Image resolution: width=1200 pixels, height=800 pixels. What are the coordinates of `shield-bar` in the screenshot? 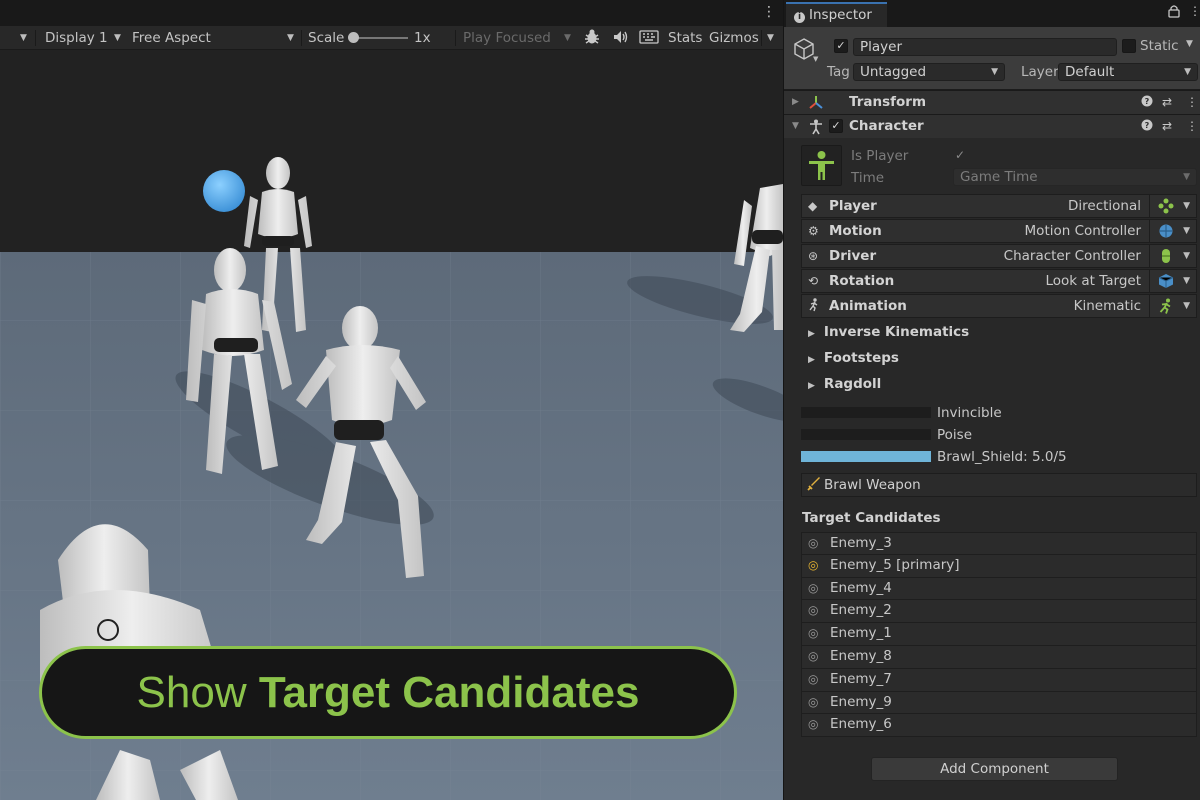 It's located at (866, 456).